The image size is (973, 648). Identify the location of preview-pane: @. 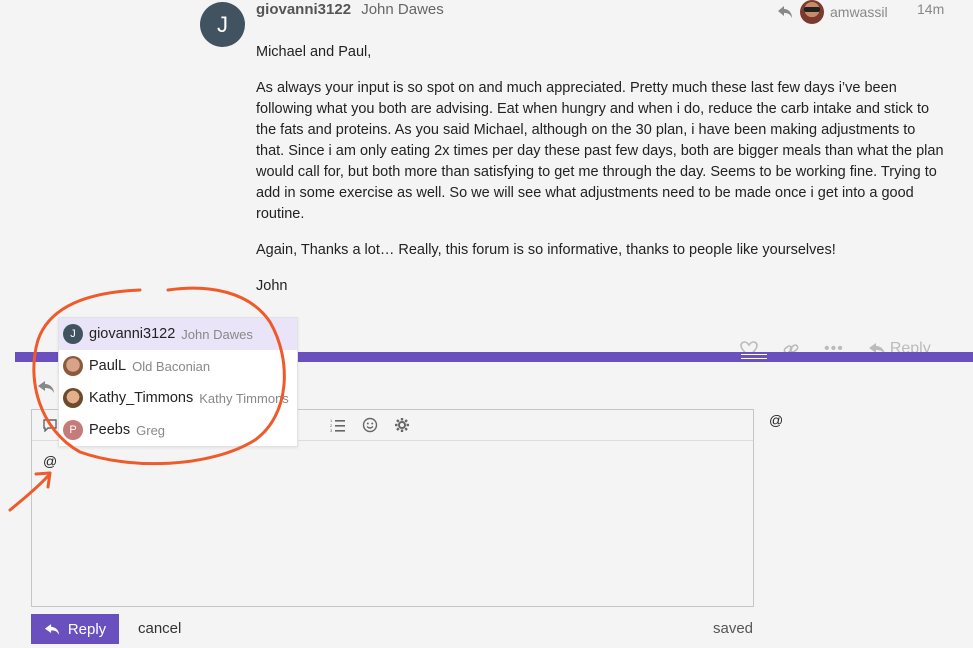
(776, 420).